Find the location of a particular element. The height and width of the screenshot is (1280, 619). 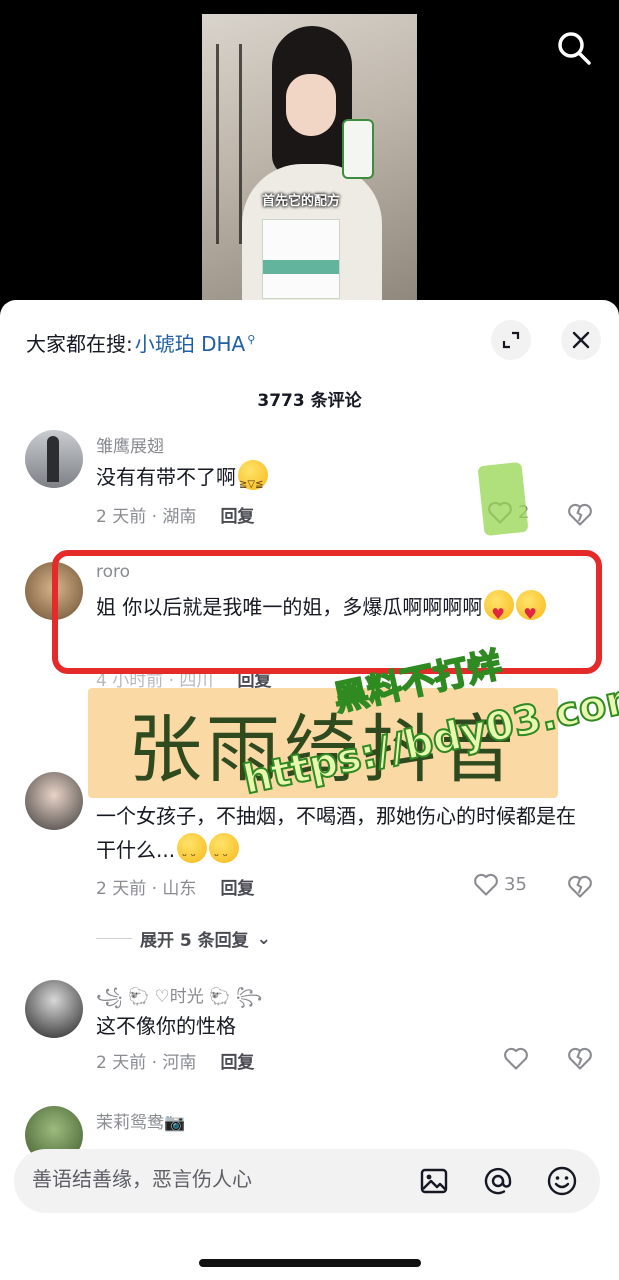

expand-button is located at coordinates (511, 340).